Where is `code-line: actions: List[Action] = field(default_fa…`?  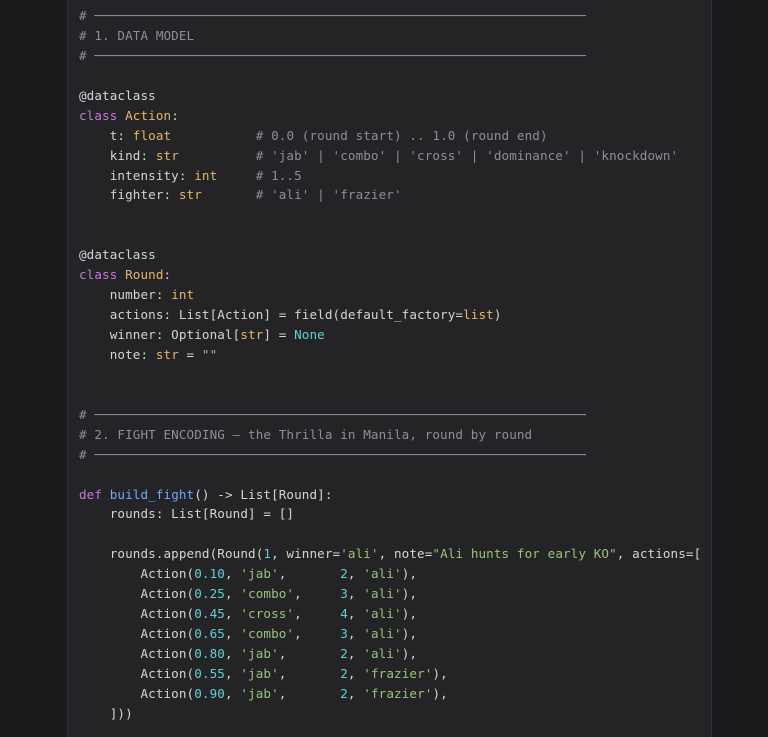
code-line: actions: List[Action] = field(default_fa… is located at coordinates (390, 315).